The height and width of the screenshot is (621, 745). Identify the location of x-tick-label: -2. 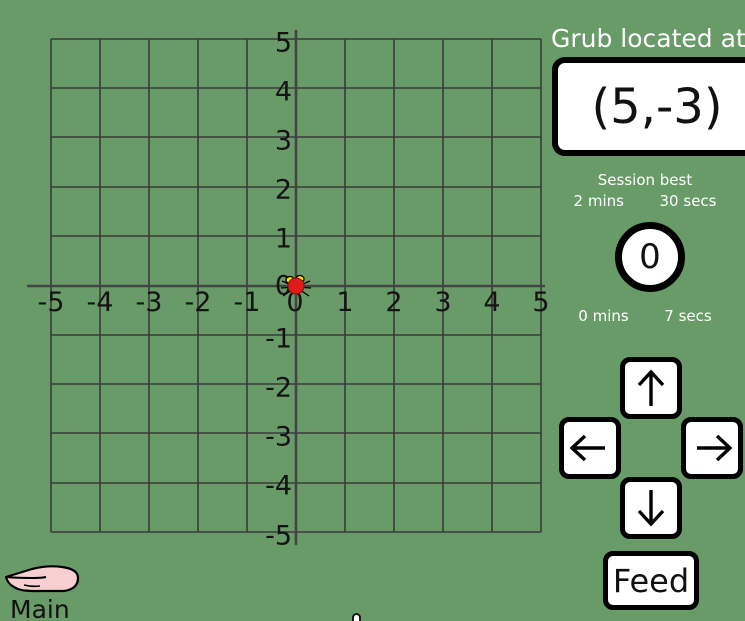
(198, 302).